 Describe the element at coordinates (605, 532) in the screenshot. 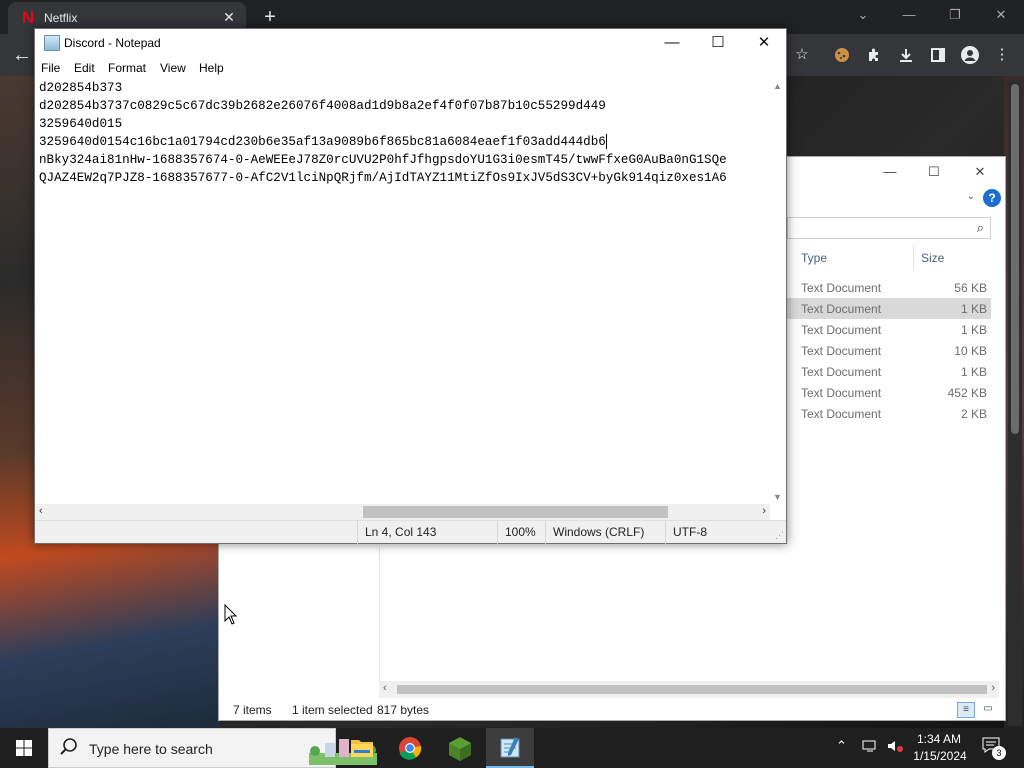

I see `line-ending: Windows (CRLF)` at that location.